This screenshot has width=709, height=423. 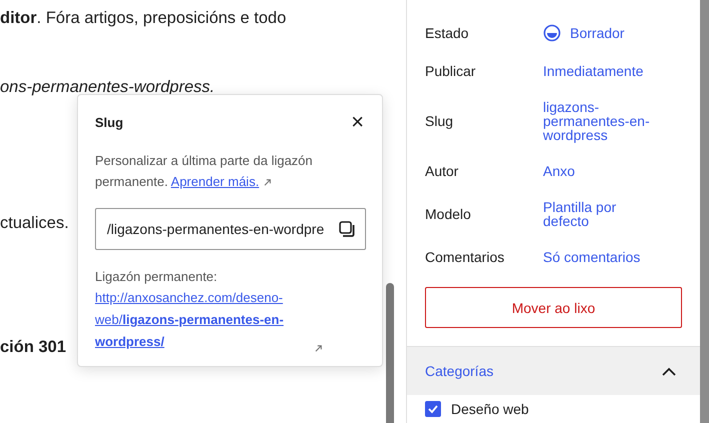 I want to click on field-label: Estado, so click(x=447, y=33).